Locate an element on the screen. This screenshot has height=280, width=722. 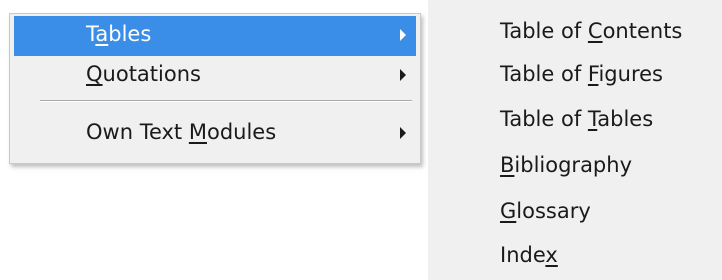
access-key: a is located at coordinates (102, 34).